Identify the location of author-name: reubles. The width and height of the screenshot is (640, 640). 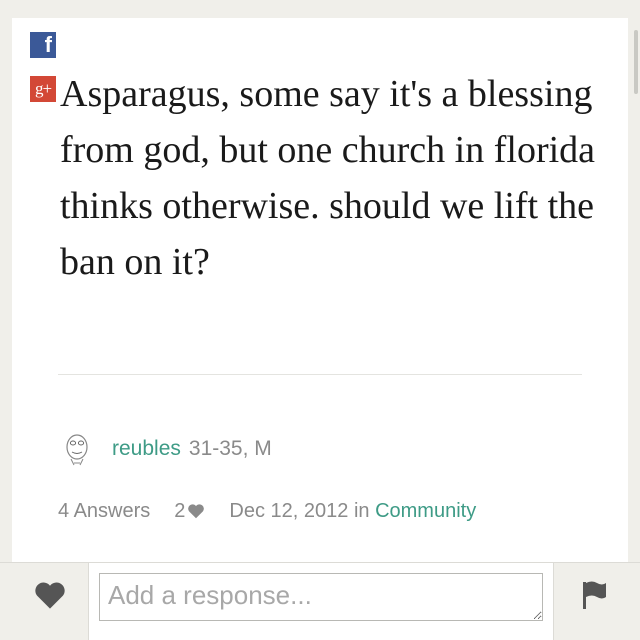
(146, 448).